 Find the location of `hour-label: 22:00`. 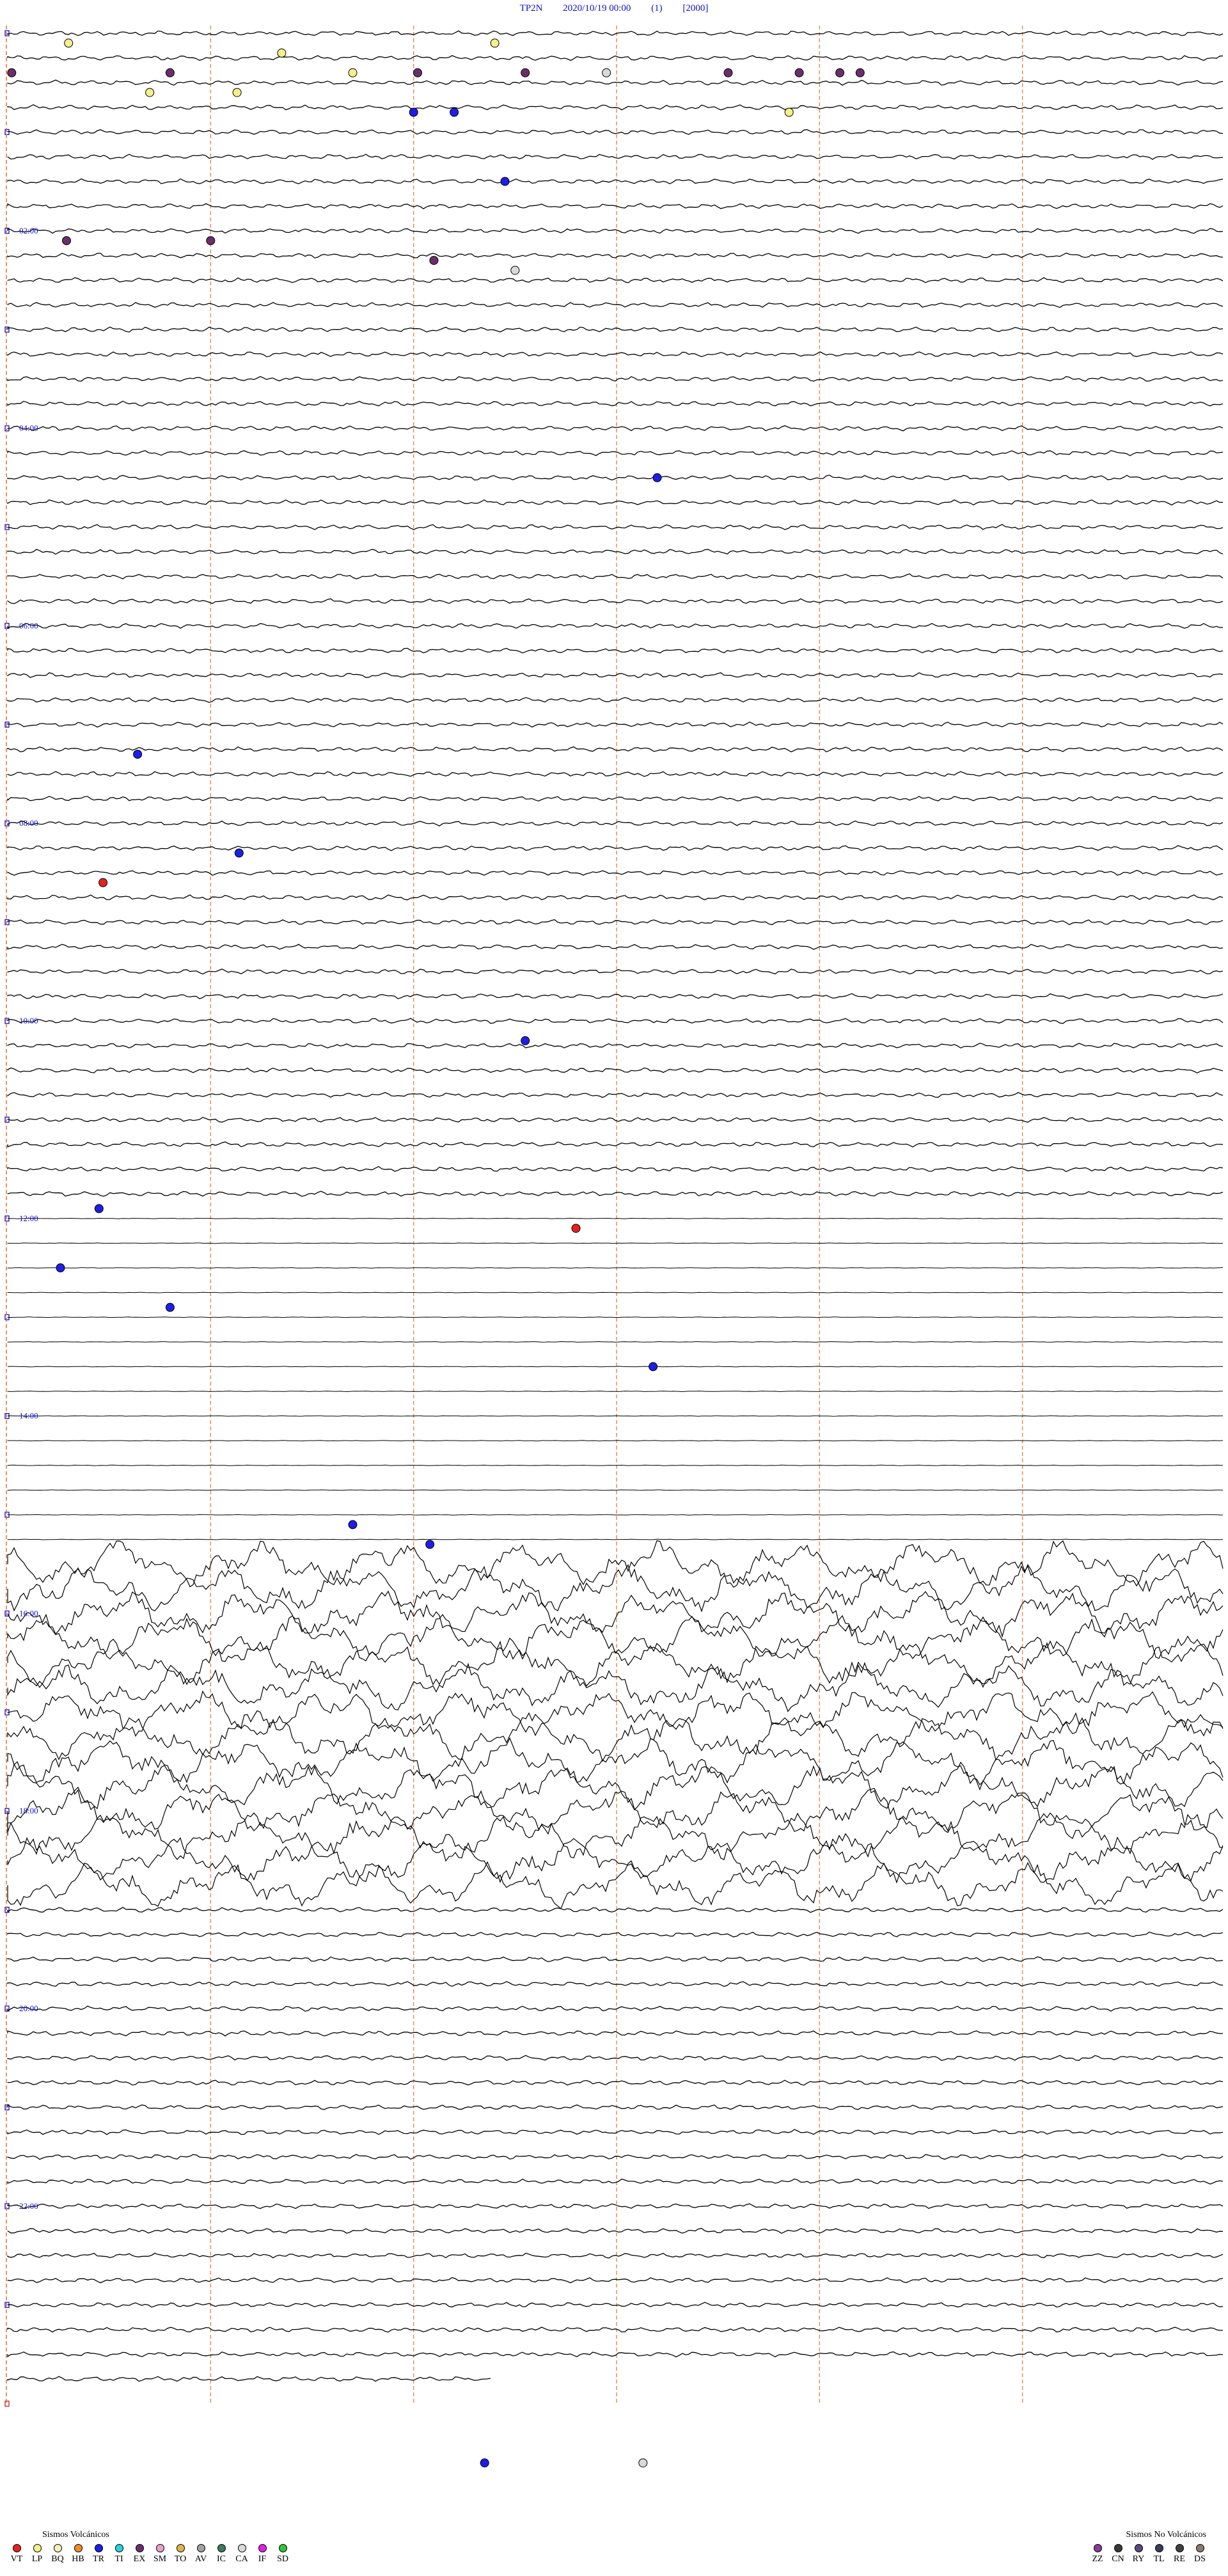

hour-label: 22:00 is located at coordinates (28, 2206).